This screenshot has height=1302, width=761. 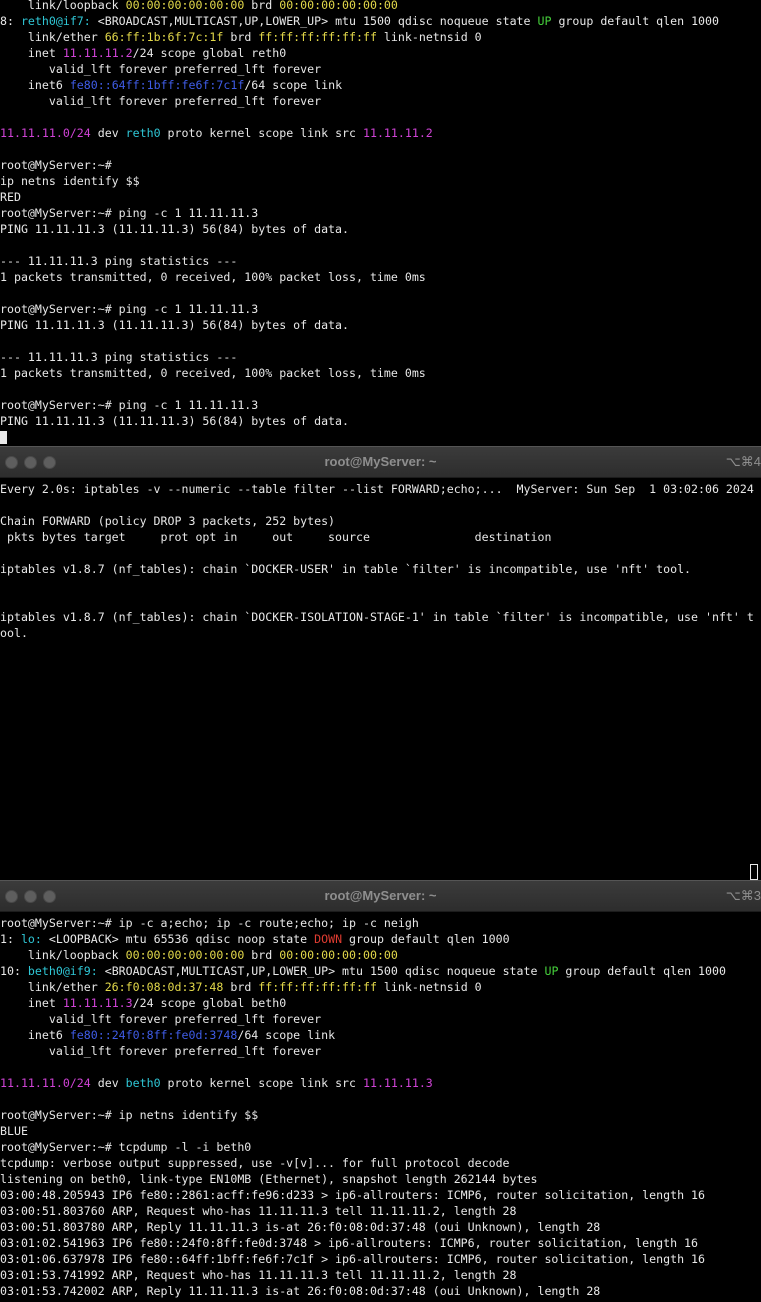 What do you see at coordinates (754, 872) in the screenshot?
I see `terminal-cursor` at bounding box center [754, 872].